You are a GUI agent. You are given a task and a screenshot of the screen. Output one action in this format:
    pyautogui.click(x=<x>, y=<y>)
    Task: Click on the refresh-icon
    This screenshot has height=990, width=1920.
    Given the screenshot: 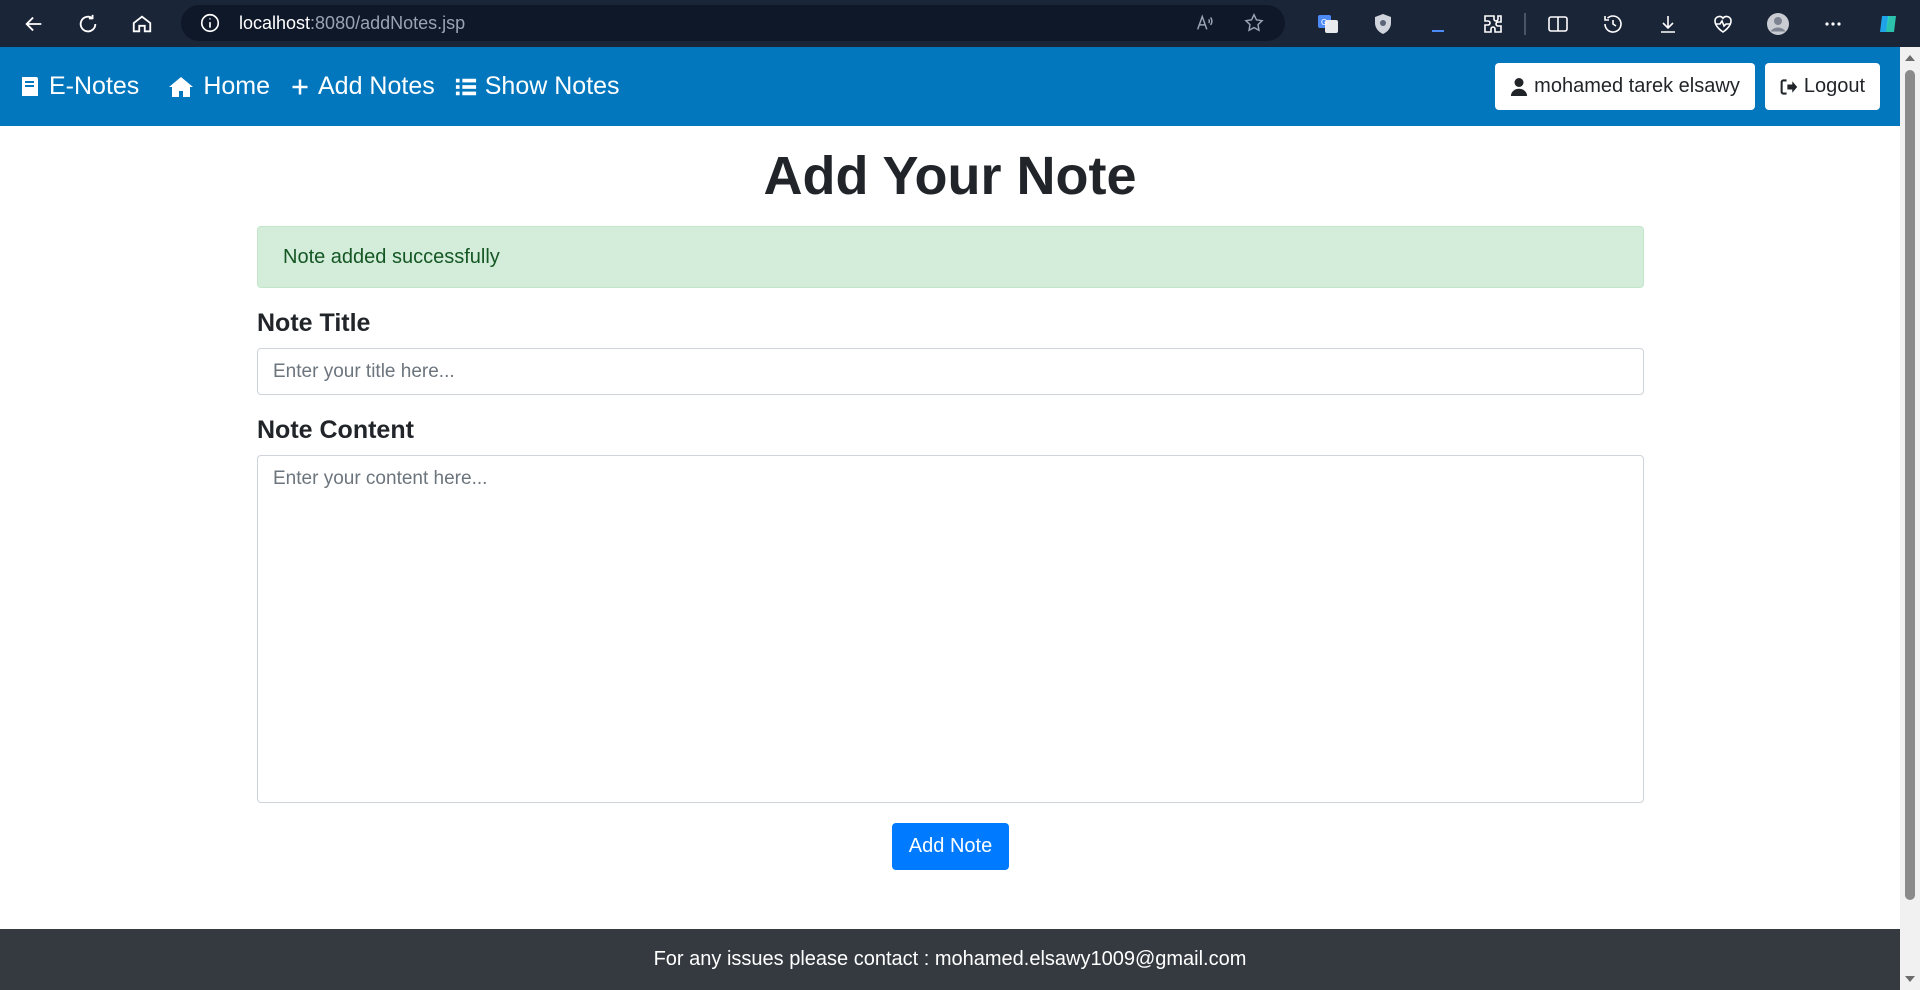 What is the action you would take?
    pyautogui.click(x=88, y=24)
    